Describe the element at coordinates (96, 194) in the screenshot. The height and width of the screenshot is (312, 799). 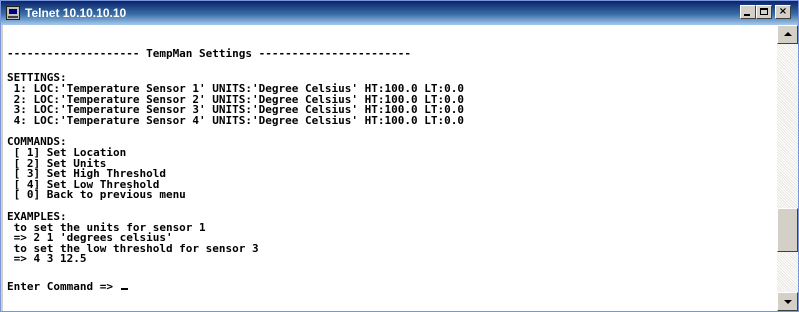
I see `command-line: [ 0] Back to previous menu` at that location.